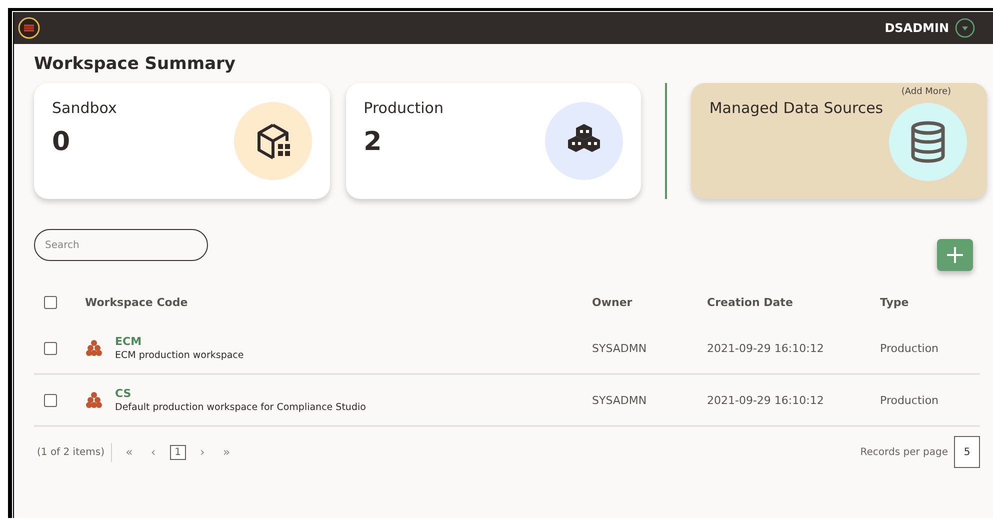 Image resolution: width=993 pixels, height=529 pixels. What do you see at coordinates (136, 302) in the screenshot?
I see `column-header: Workspace Code` at bounding box center [136, 302].